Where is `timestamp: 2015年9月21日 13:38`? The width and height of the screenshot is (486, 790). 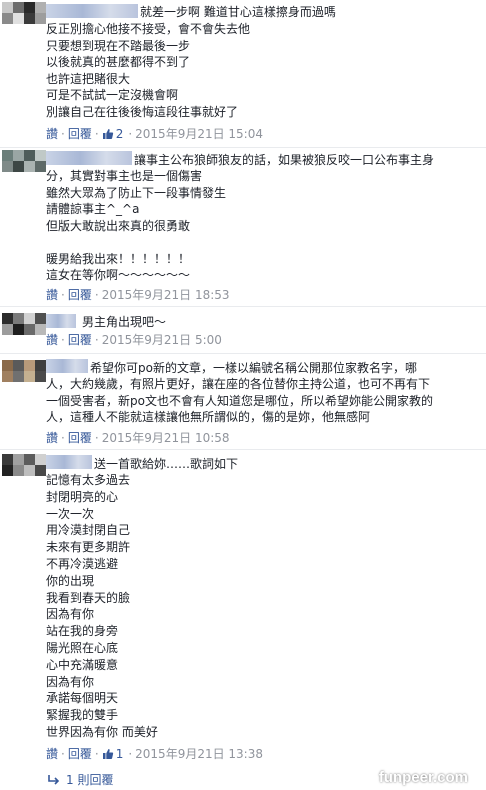
timestamp: 2015年9月21日 13:38 is located at coordinates (199, 754).